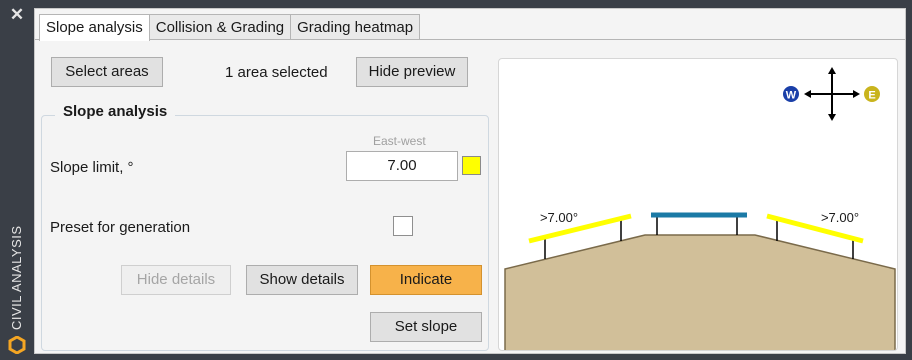 Image resolution: width=912 pixels, height=360 pixels. I want to click on flat-top-indicator, so click(699, 223).